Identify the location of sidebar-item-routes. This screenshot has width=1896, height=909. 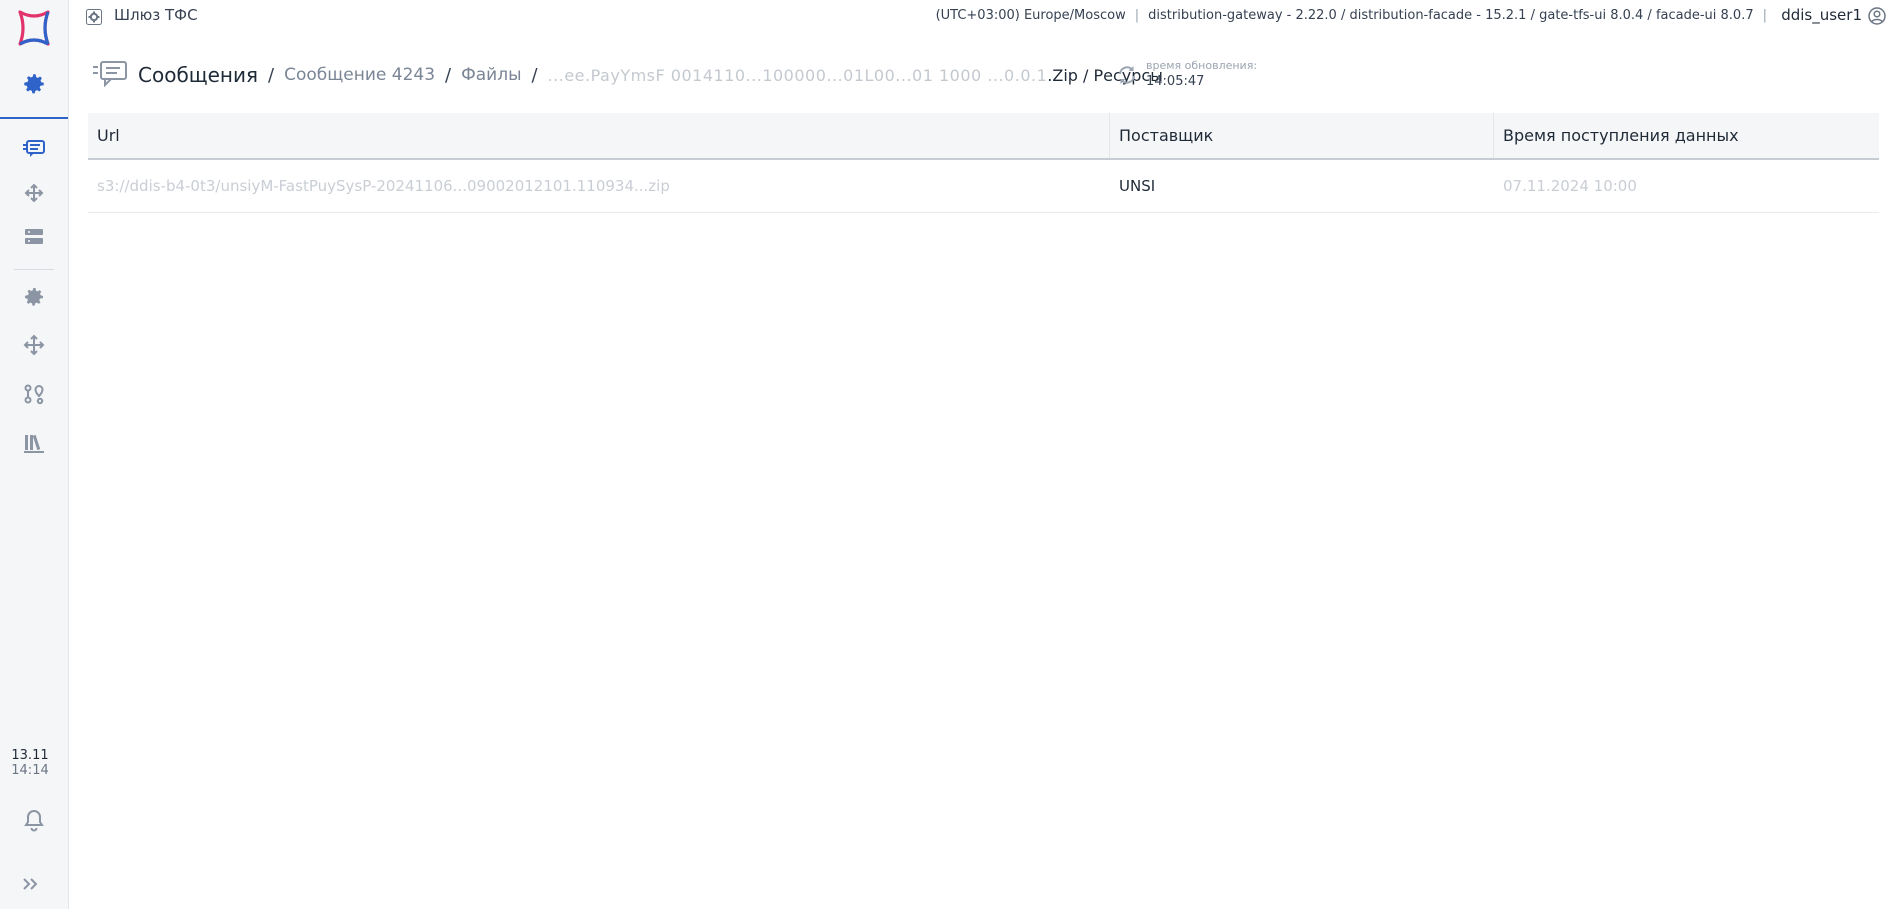
(34, 193).